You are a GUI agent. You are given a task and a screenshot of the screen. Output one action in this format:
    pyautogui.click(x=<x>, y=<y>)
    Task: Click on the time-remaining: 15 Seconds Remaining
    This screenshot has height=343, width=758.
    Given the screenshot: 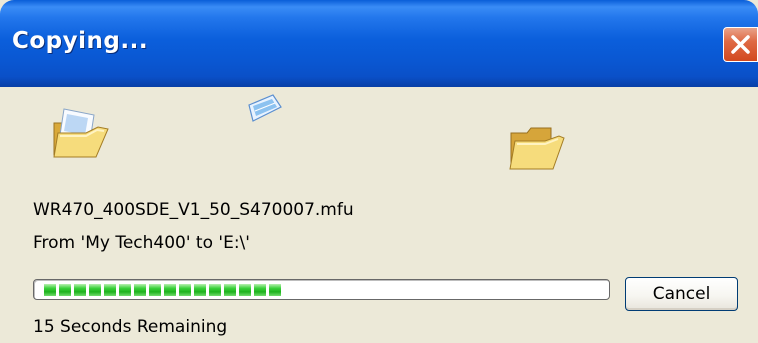 What is the action you would take?
    pyautogui.click(x=130, y=327)
    